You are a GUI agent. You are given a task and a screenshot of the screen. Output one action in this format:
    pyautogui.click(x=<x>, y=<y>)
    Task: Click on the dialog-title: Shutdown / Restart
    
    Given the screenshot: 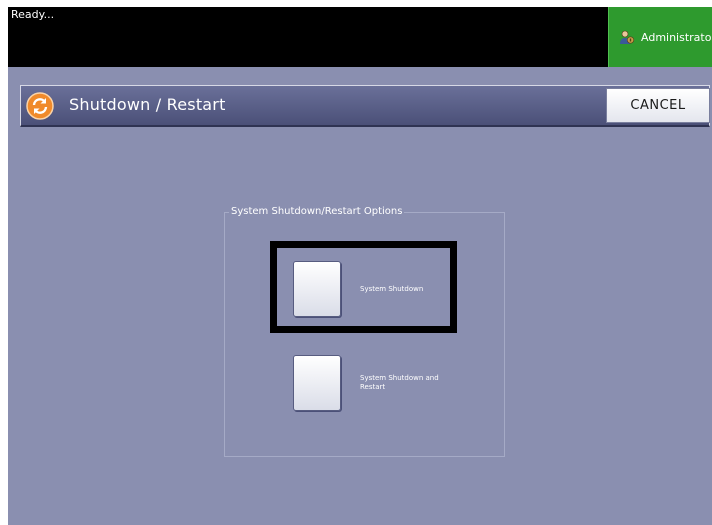 What is the action you would take?
    pyautogui.click(x=147, y=104)
    